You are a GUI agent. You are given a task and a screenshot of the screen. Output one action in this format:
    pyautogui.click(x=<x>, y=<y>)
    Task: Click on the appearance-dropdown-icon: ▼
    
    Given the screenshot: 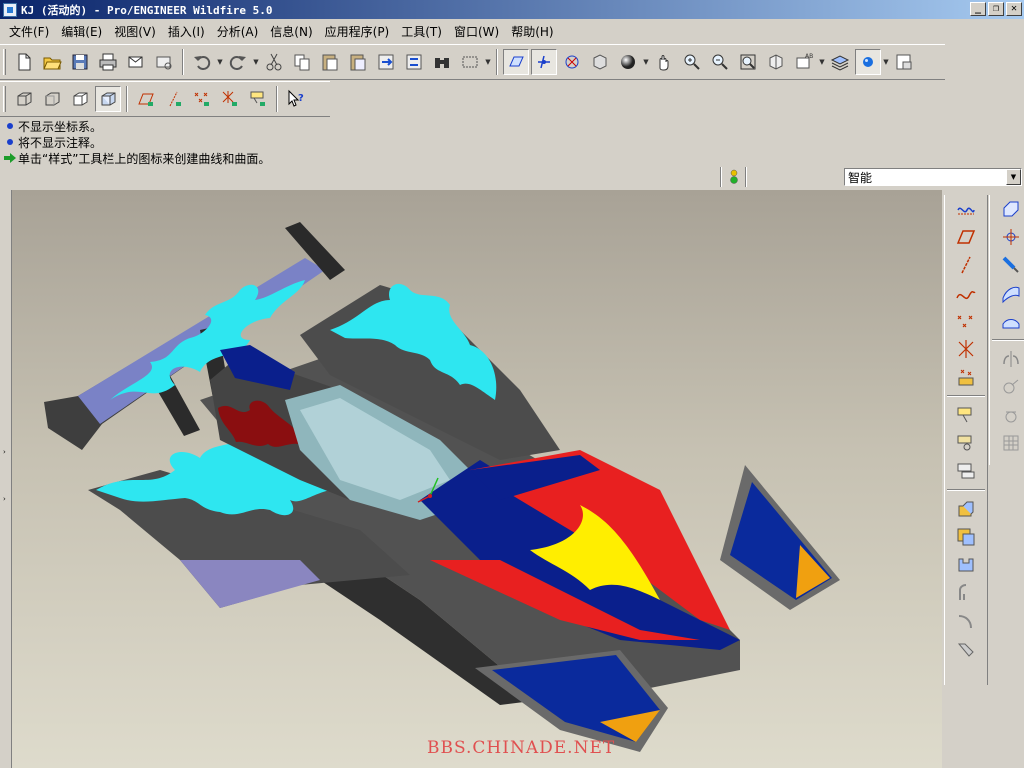 What is the action you would take?
    pyautogui.click(x=886, y=62)
    